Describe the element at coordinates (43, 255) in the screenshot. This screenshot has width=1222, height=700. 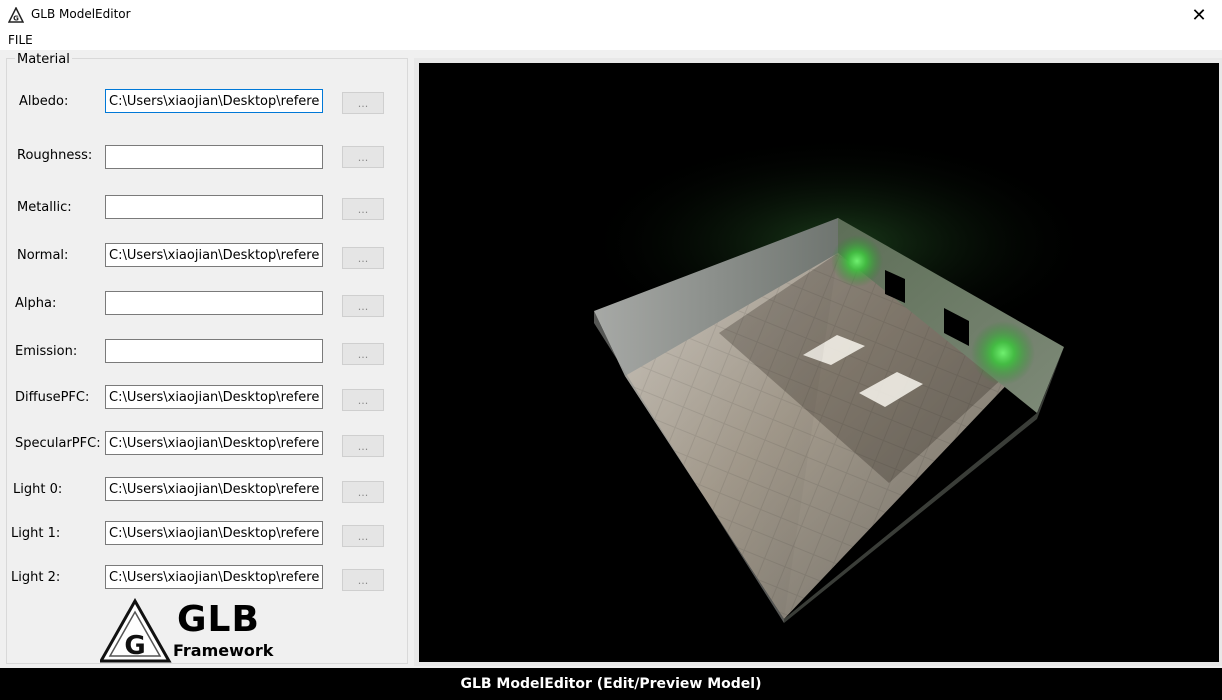
I see `normal-label: Normal:` at that location.